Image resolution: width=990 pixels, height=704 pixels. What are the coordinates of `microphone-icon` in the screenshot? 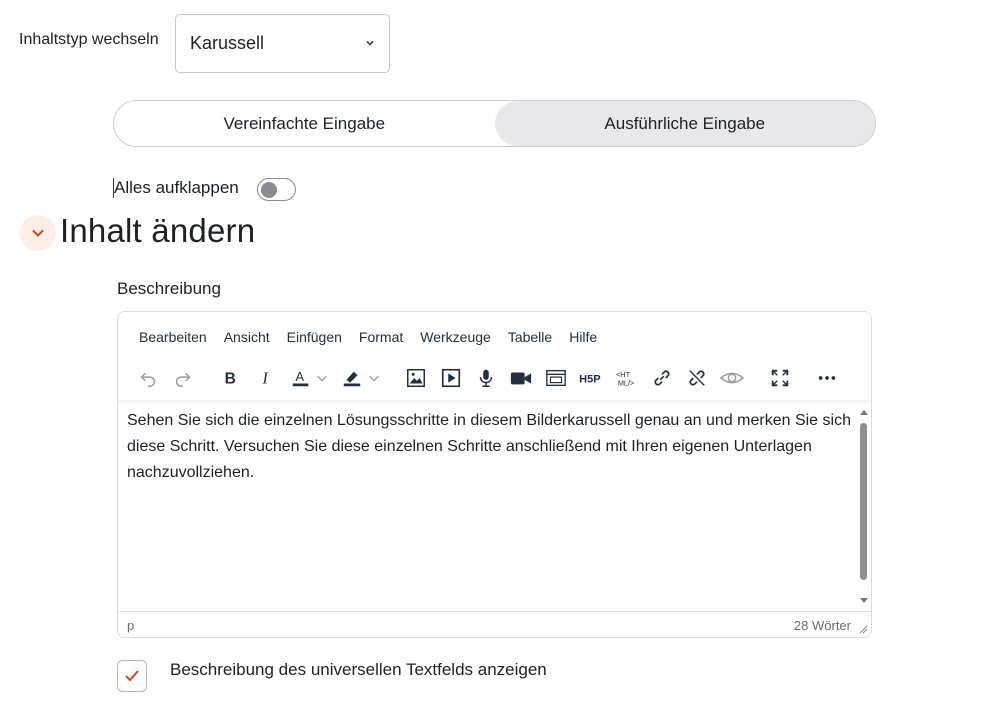 It's located at (486, 378).